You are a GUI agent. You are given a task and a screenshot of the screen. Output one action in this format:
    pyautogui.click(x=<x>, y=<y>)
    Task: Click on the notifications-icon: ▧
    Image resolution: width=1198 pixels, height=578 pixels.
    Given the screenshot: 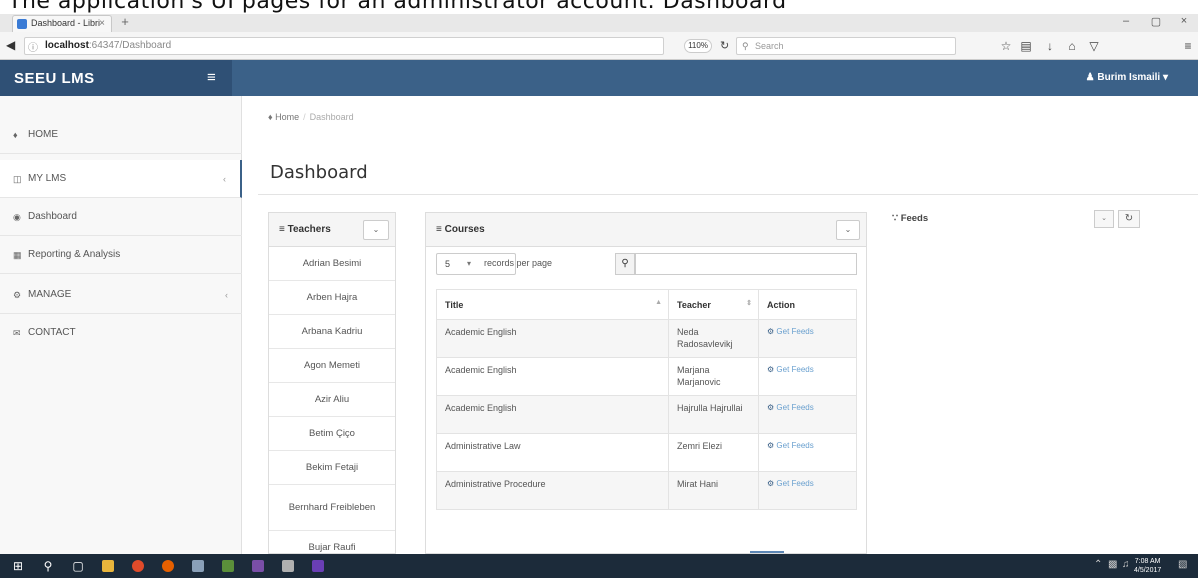 What is the action you would take?
    pyautogui.click(x=1182, y=564)
    